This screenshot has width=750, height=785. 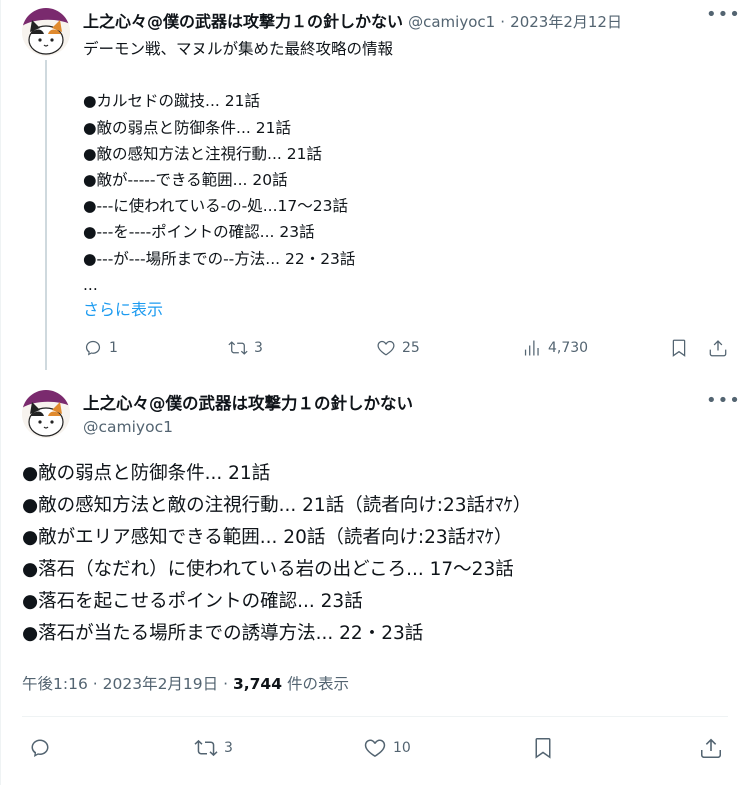 I want to click on like-button: 10, so click(x=387, y=748).